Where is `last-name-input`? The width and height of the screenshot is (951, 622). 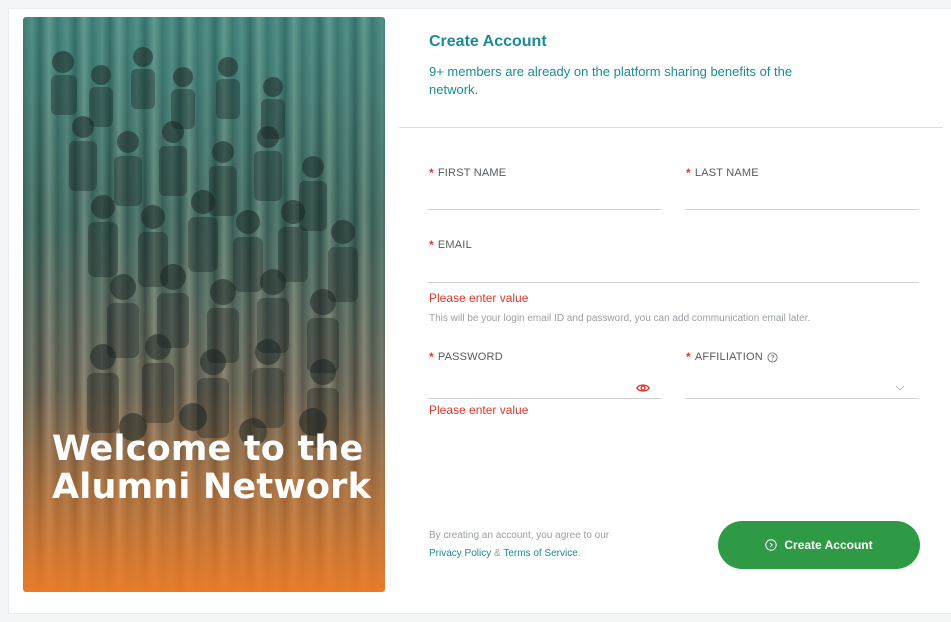 last-name-input is located at coordinates (802, 198).